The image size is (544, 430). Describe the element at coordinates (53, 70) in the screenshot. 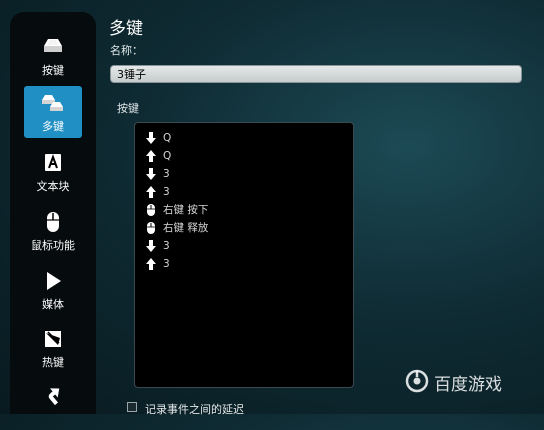

I see `sidebar-item-label: 按键` at that location.